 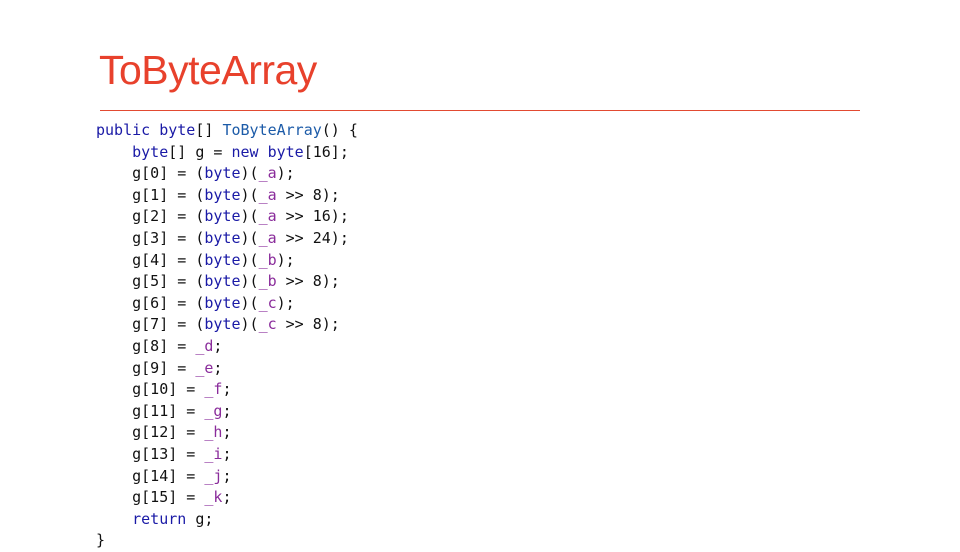 I want to click on code-line: g[3] = (byte)(_a >> 24);, so click(x=227, y=239).